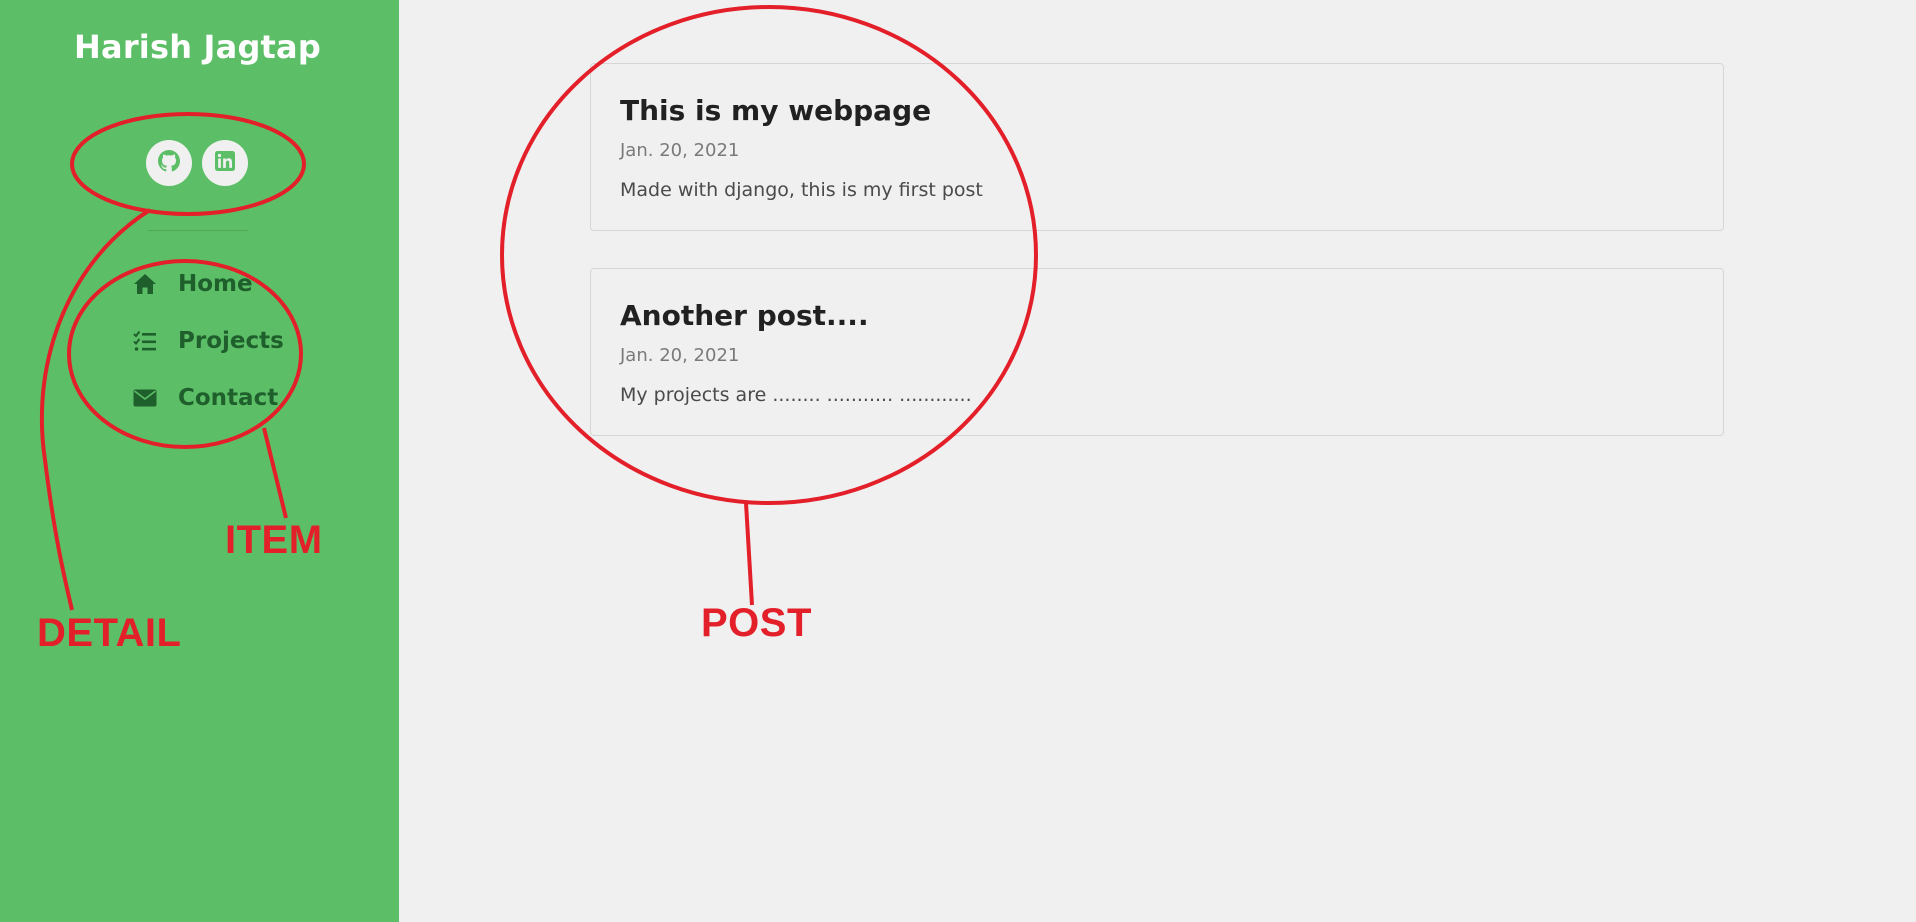  What do you see at coordinates (775, 110) in the screenshot?
I see `post-title: This is my webpage` at bounding box center [775, 110].